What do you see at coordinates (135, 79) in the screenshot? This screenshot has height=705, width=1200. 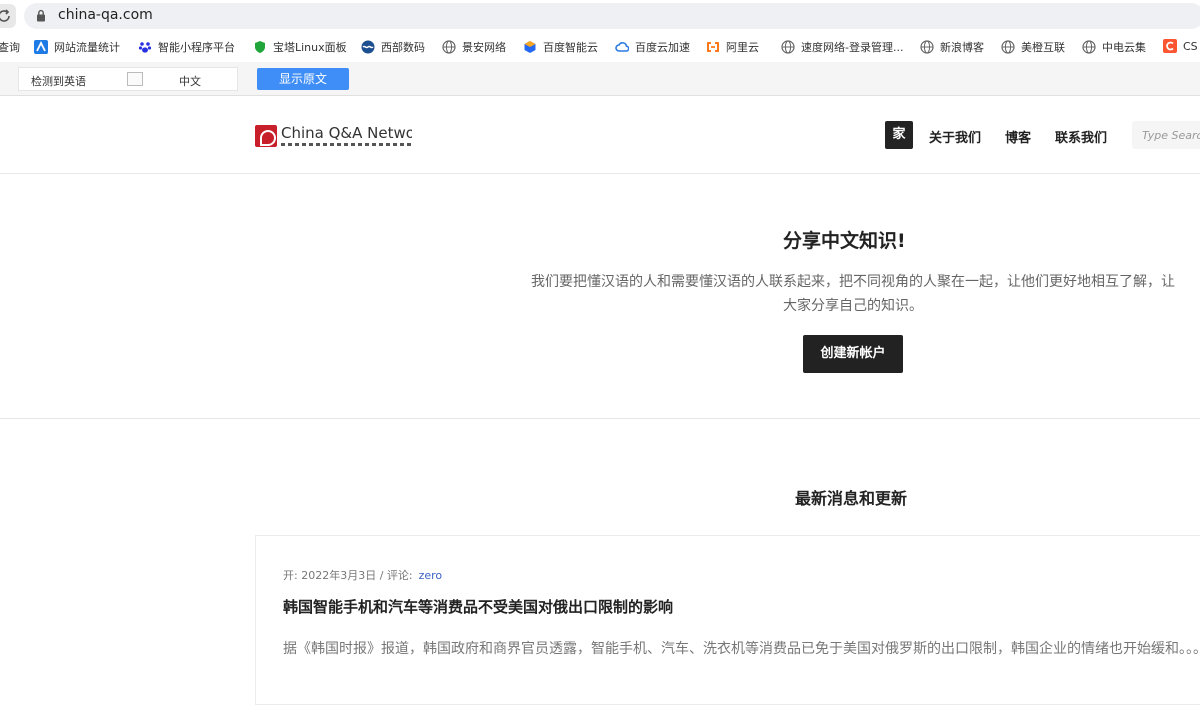 I see `flag-icon` at bounding box center [135, 79].